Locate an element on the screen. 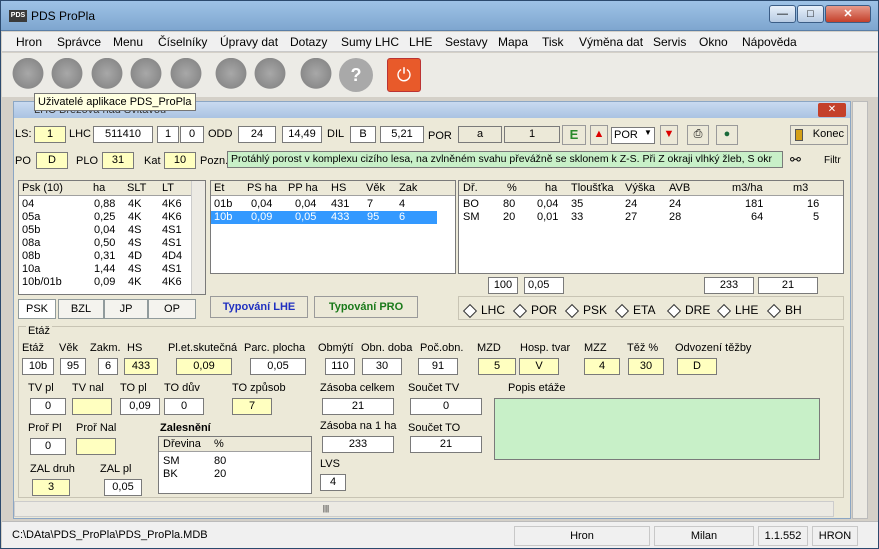 The height and width of the screenshot is (549, 879). konec-button: Konec is located at coordinates (819, 135).